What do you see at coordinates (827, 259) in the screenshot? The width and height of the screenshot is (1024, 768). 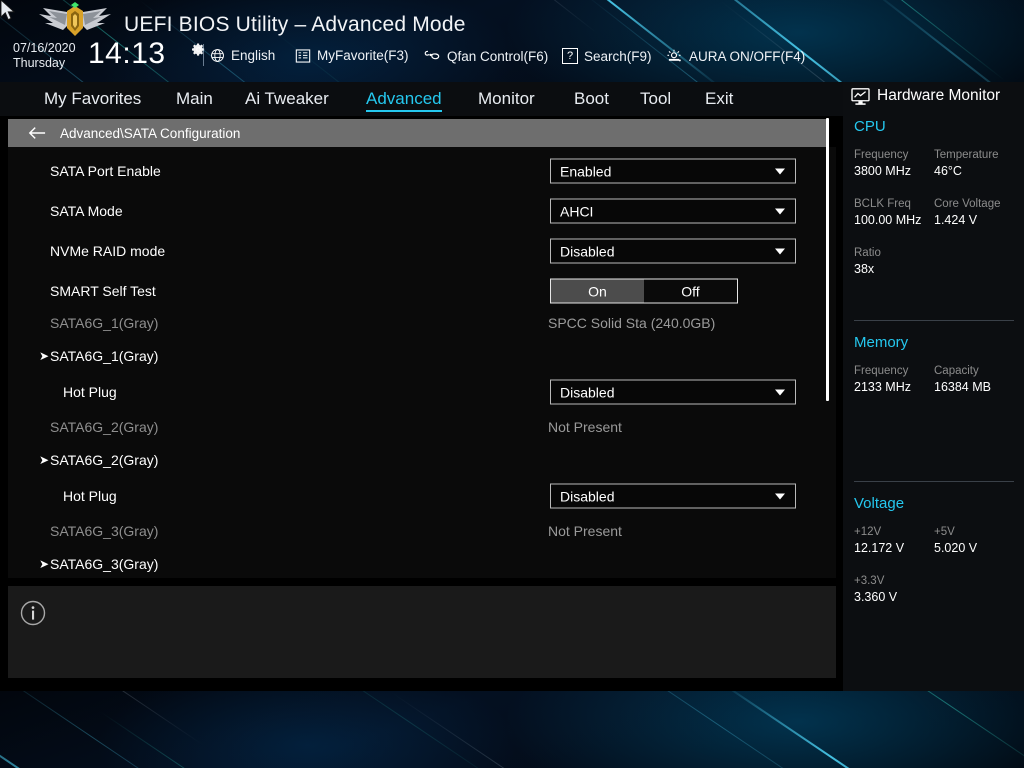 I see `settings-scrollbar` at bounding box center [827, 259].